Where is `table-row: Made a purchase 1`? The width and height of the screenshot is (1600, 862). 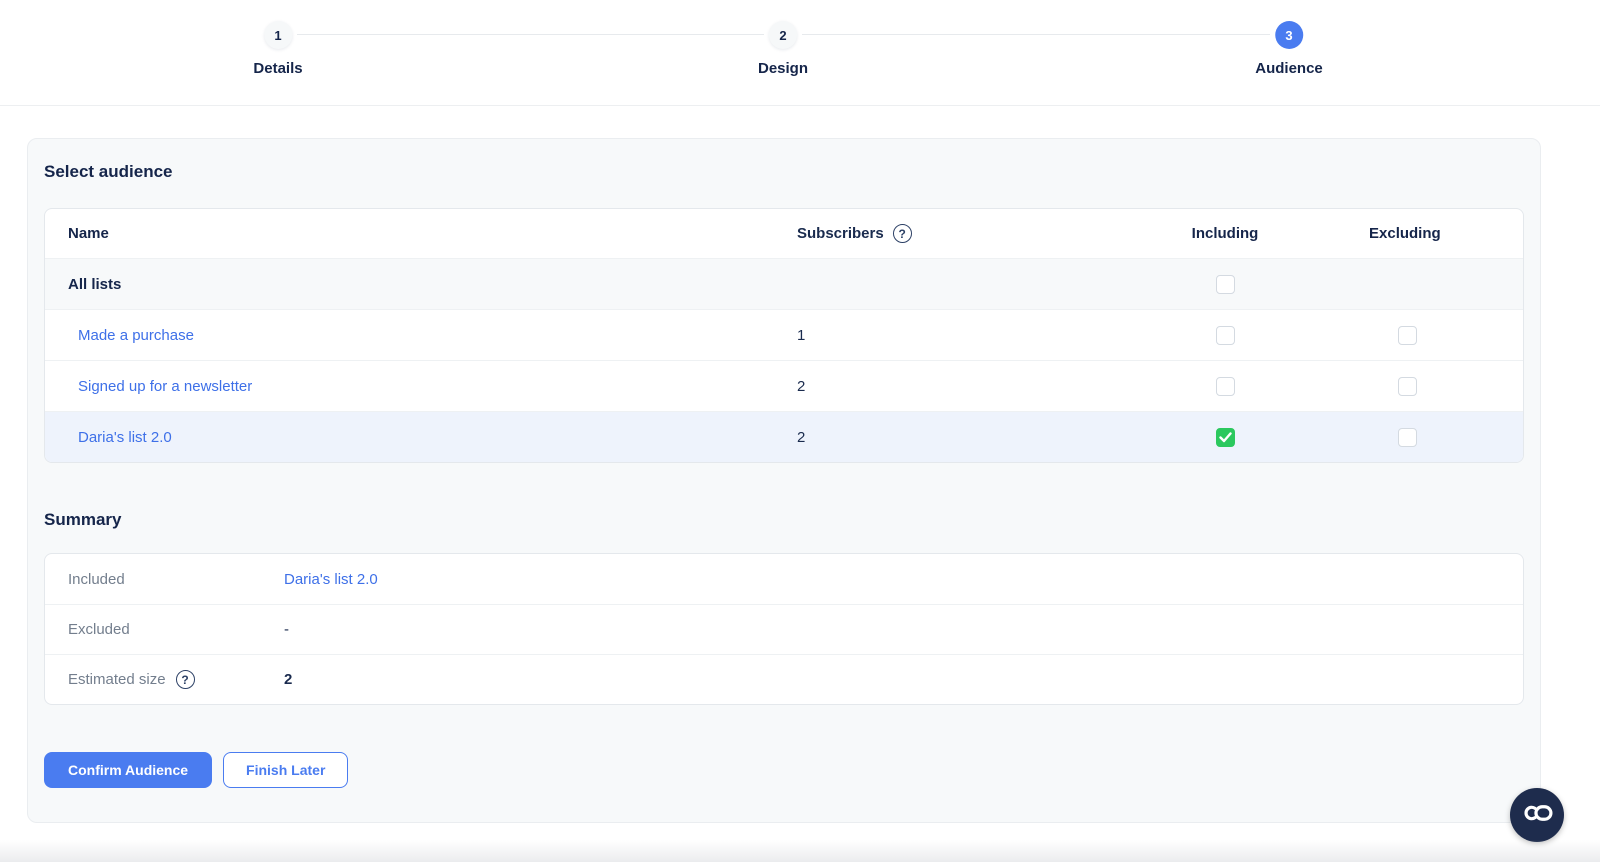
table-row: Made a purchase 1 is located at coordinates (784, 334).